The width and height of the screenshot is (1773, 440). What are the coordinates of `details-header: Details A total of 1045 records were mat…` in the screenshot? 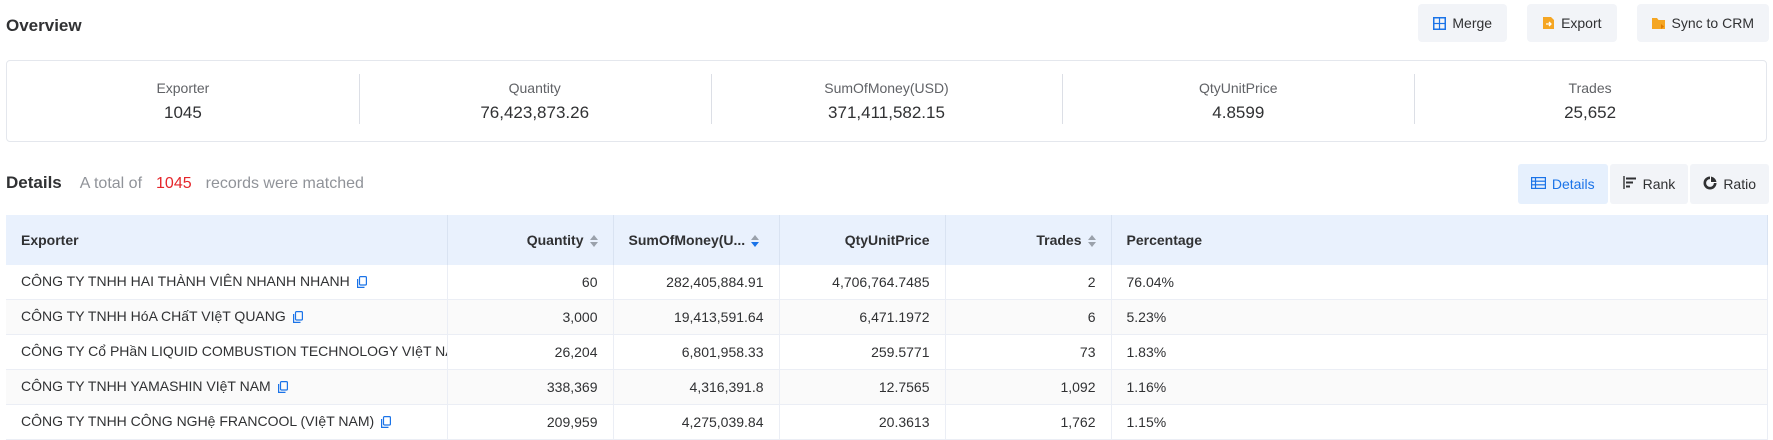 It's located at (185, 183).